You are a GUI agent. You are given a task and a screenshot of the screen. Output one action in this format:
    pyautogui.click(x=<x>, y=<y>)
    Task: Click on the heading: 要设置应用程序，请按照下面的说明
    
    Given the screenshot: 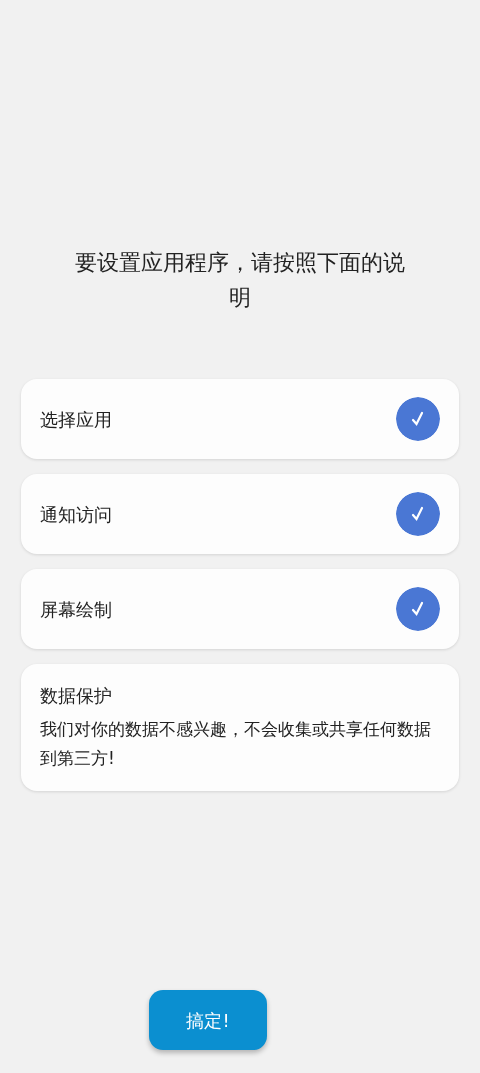 What is the action you would take?
    pyautogui.click(x=240, y=280)
    